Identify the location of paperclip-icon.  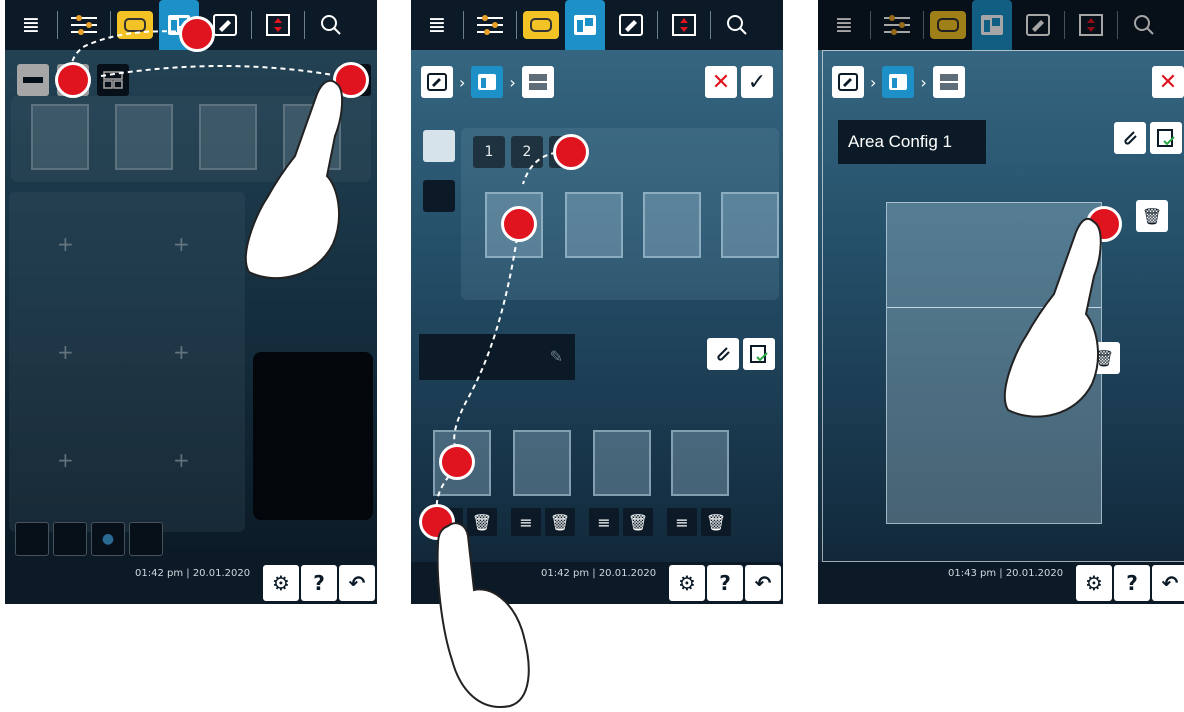
(1130, 138).